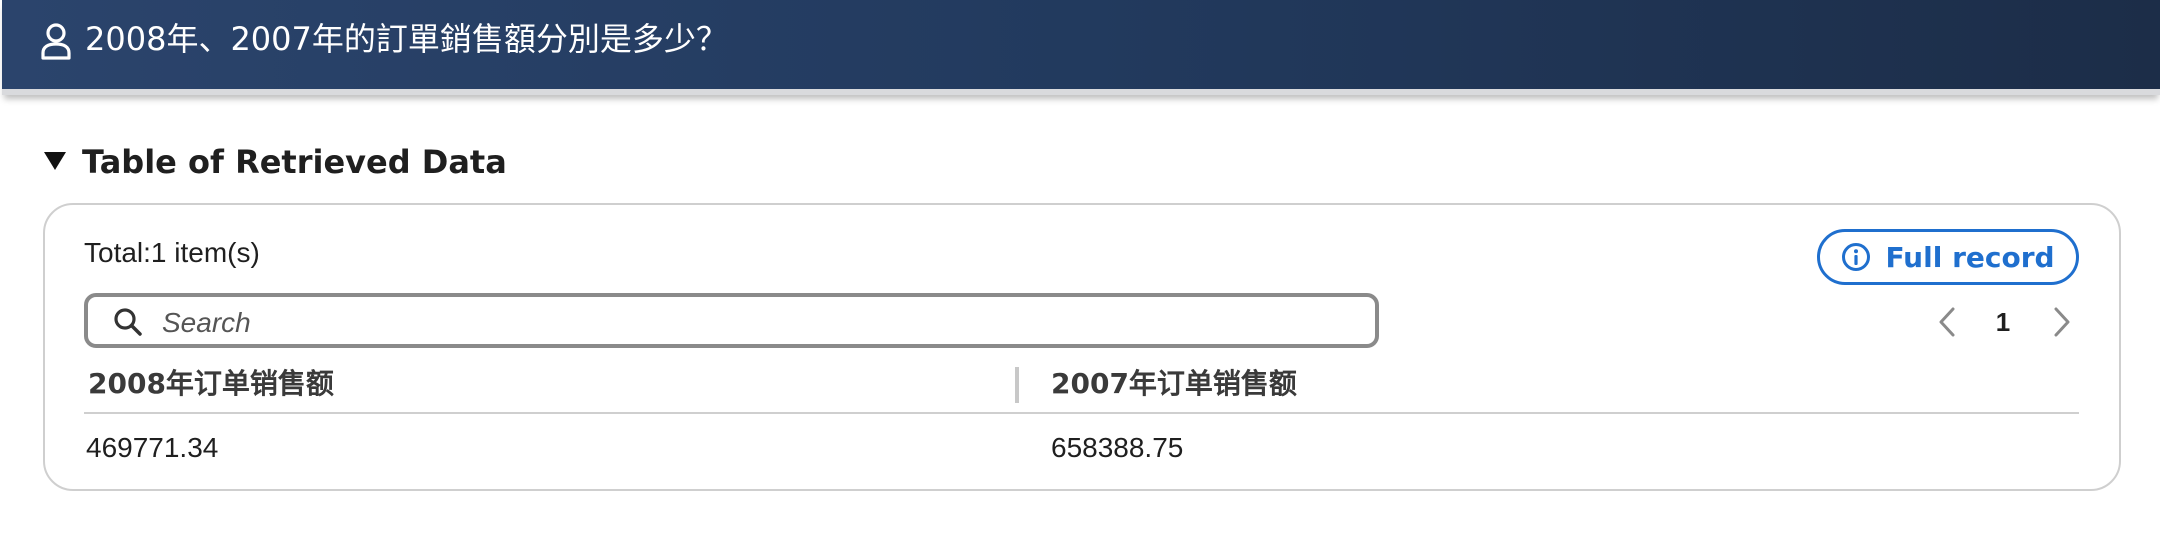  Describe the element at coordinates (55, 161) in the screenshot. I see `caret-down-icon` at that location.